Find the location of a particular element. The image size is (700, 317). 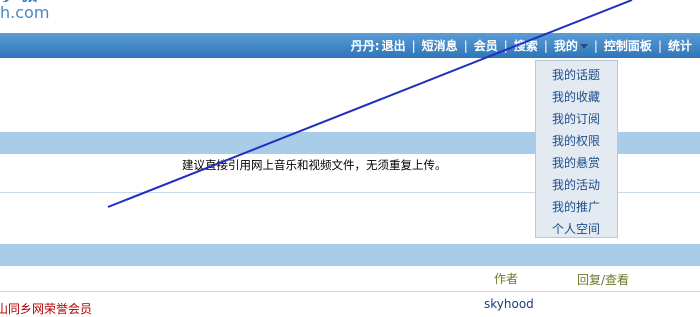

nav-logout: 退出 is located at coordinates (394, 45).